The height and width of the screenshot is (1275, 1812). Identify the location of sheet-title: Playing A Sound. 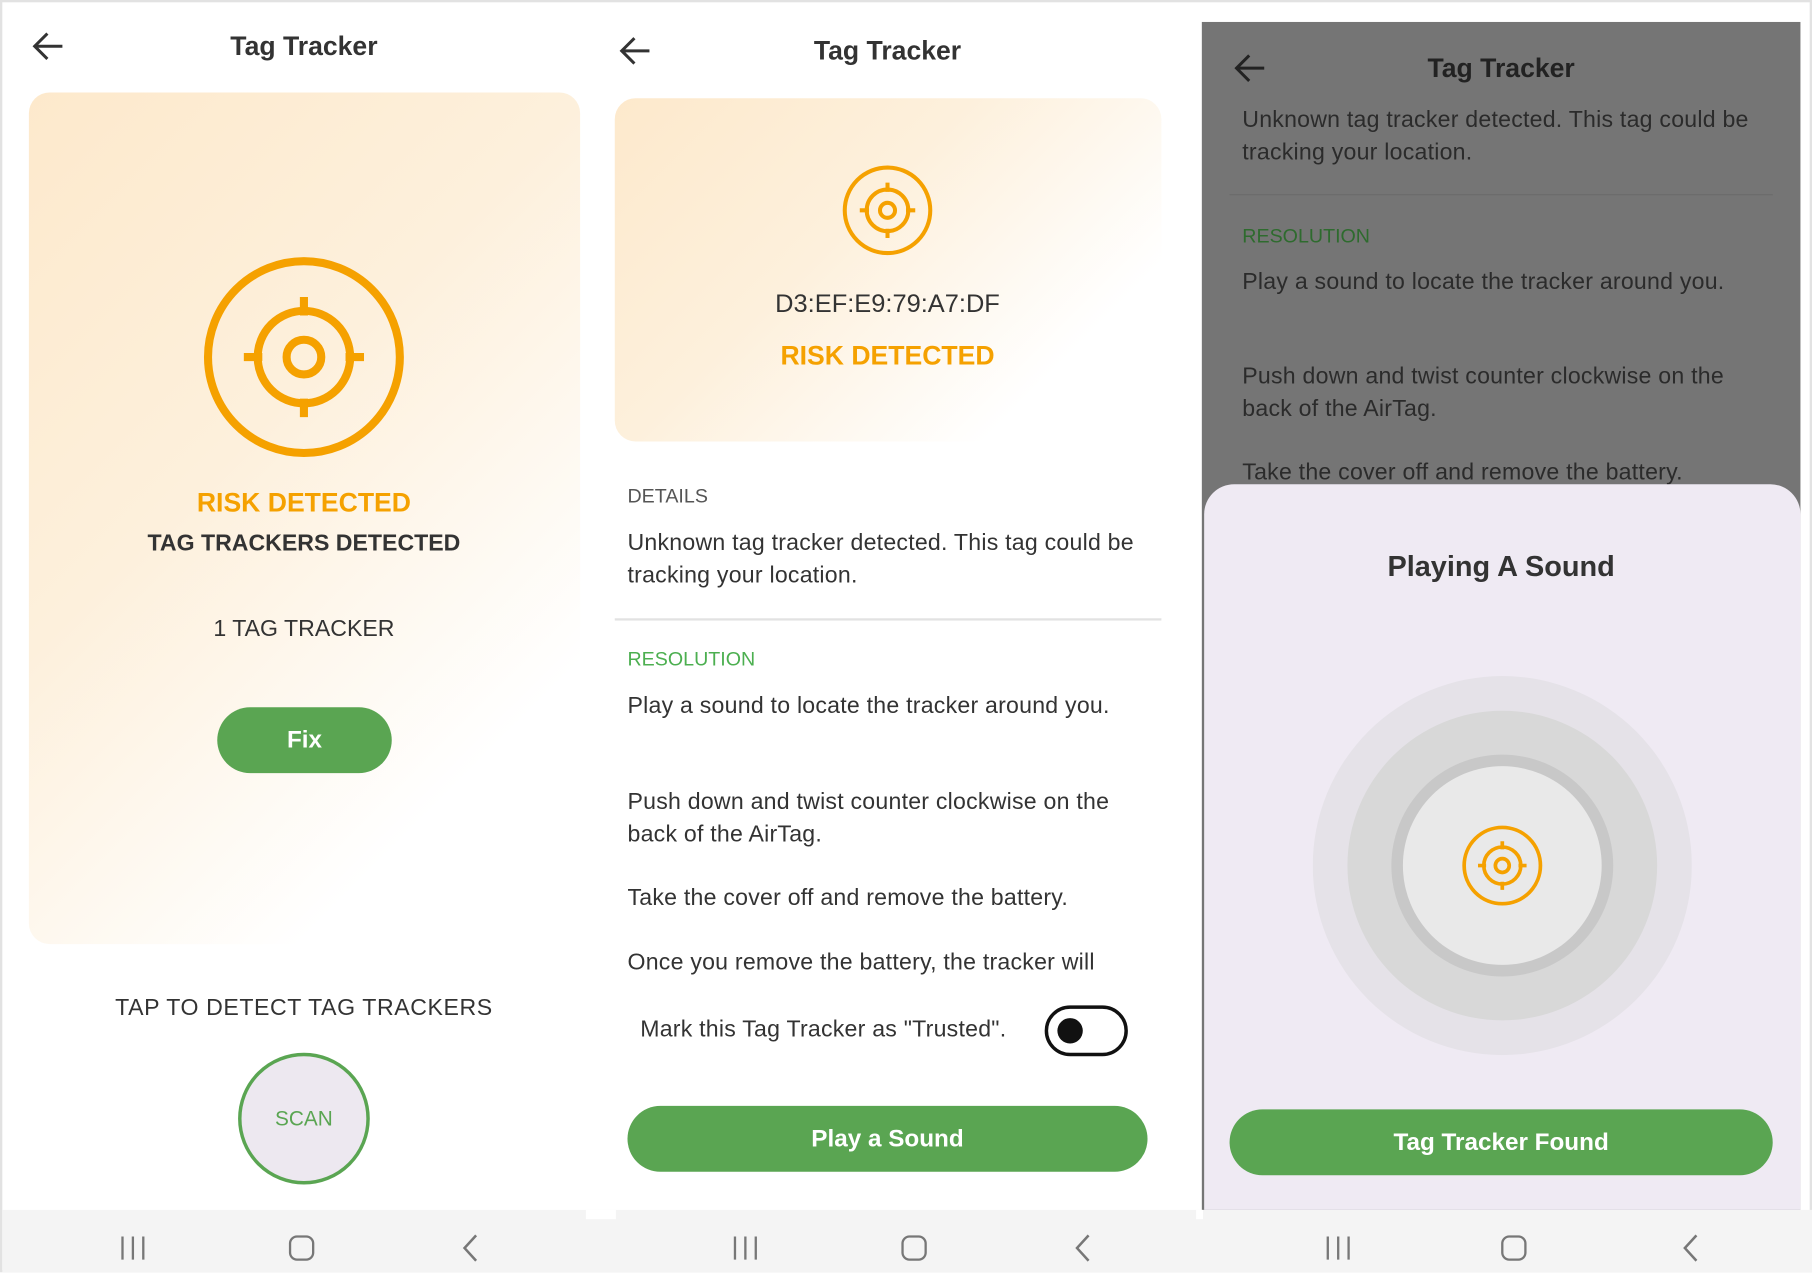
(1501, 567).